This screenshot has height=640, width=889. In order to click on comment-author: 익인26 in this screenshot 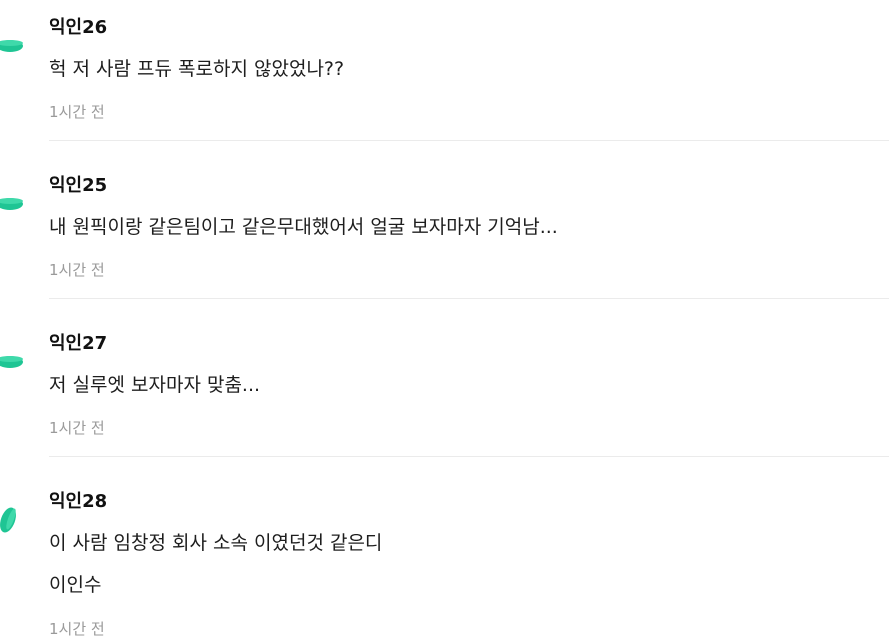, I will do `click(78, 28)`.